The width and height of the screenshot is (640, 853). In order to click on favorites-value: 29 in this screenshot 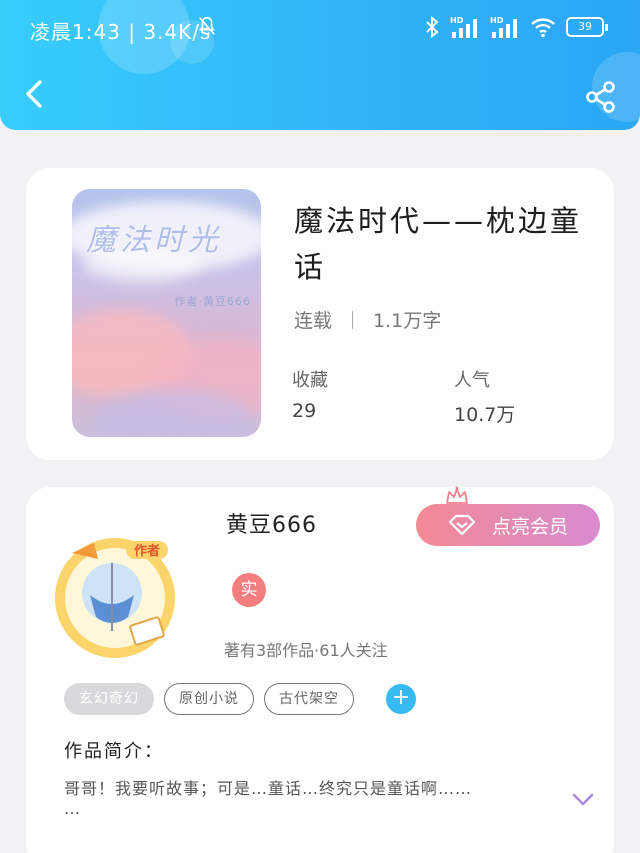, I will do `click(304, 411)`.